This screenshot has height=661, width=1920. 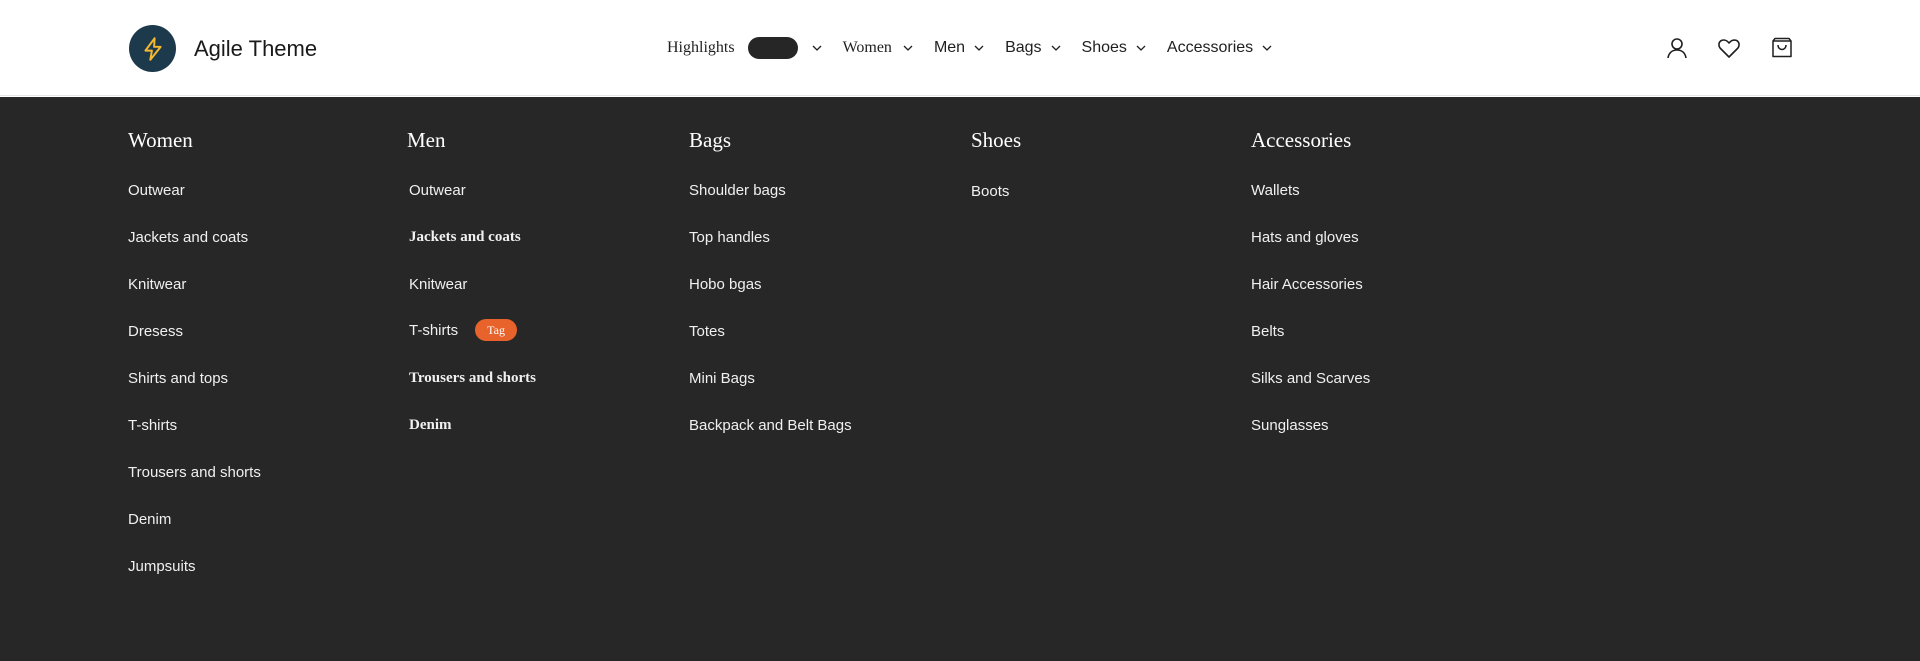 What do you see at coordinates (710, 140) in the screenshot?
I see `column-title: Bags` at bounding box center [710, 140].